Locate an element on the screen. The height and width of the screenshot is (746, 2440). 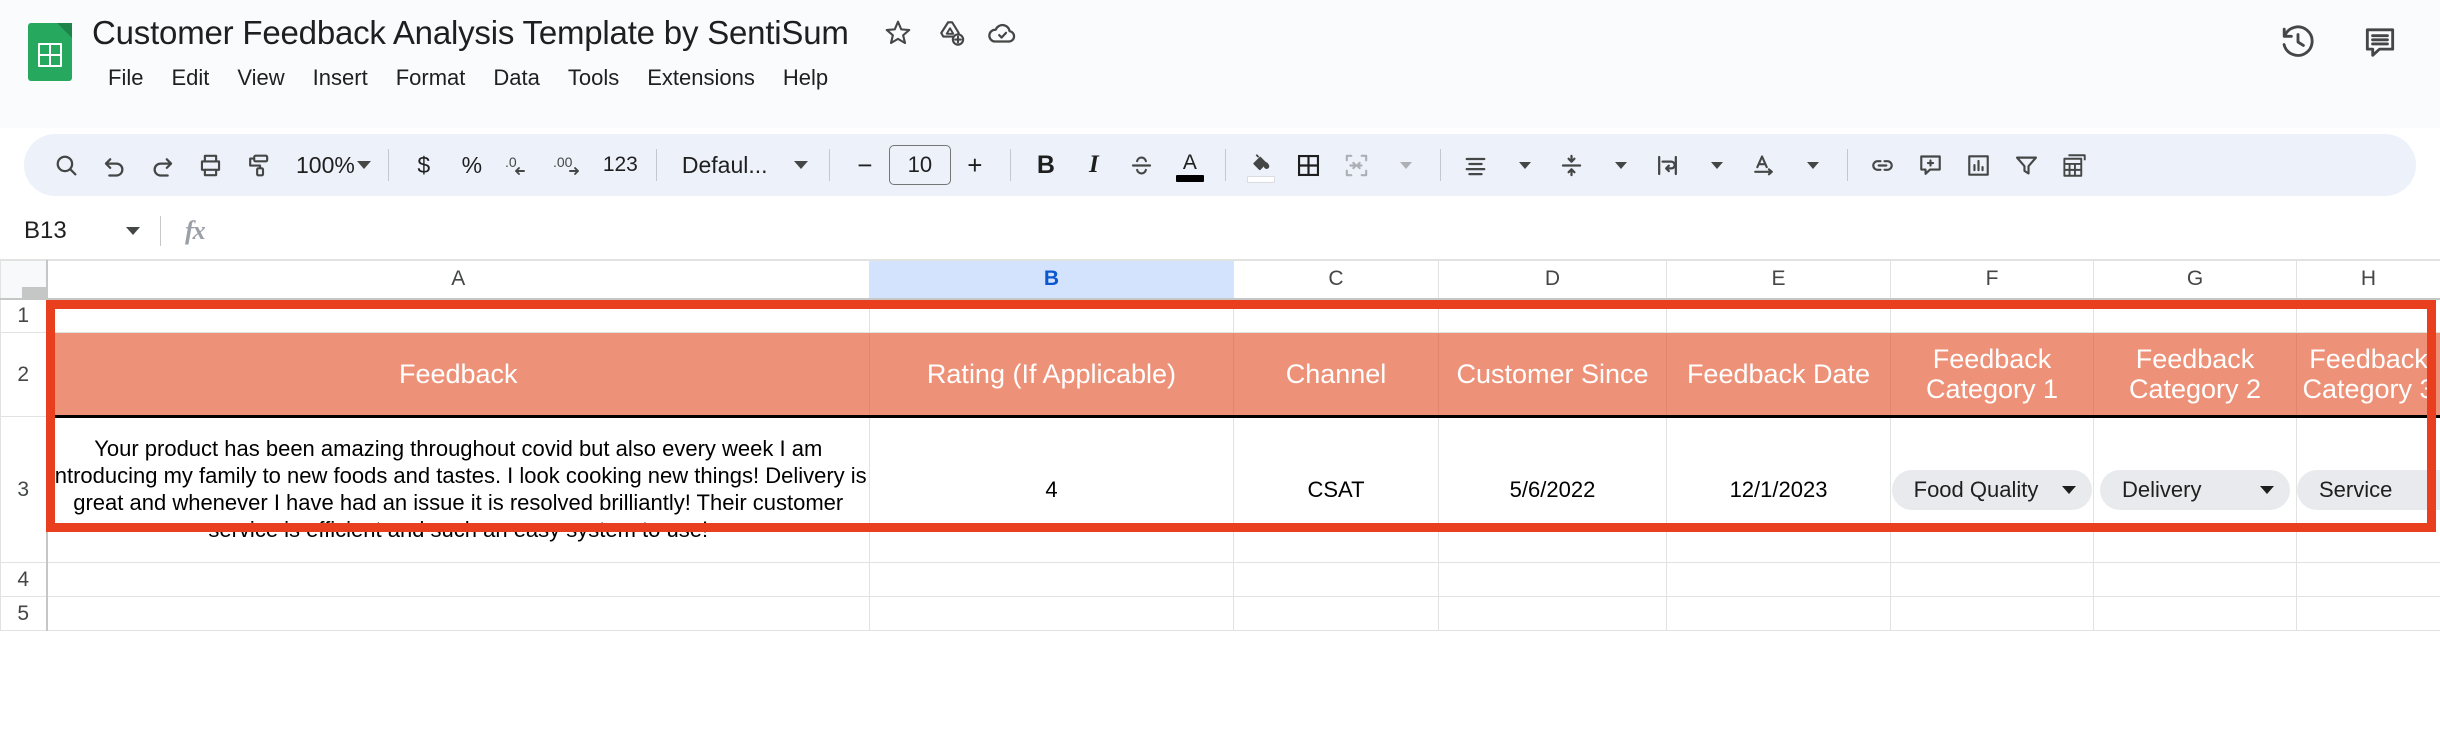
cell-f4 is located at coordinates (1992, 579).